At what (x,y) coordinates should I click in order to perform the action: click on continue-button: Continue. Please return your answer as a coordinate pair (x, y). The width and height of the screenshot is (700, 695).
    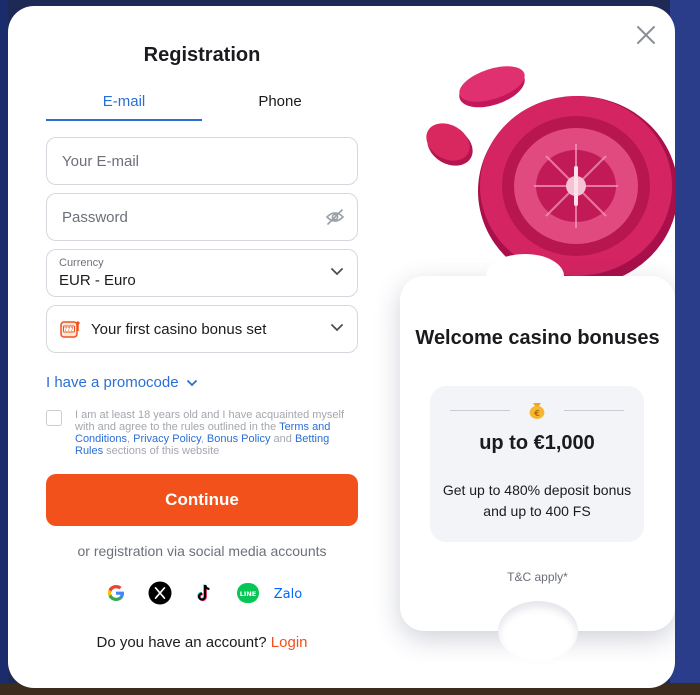
    Looking at the image, I should click on (202, 500).